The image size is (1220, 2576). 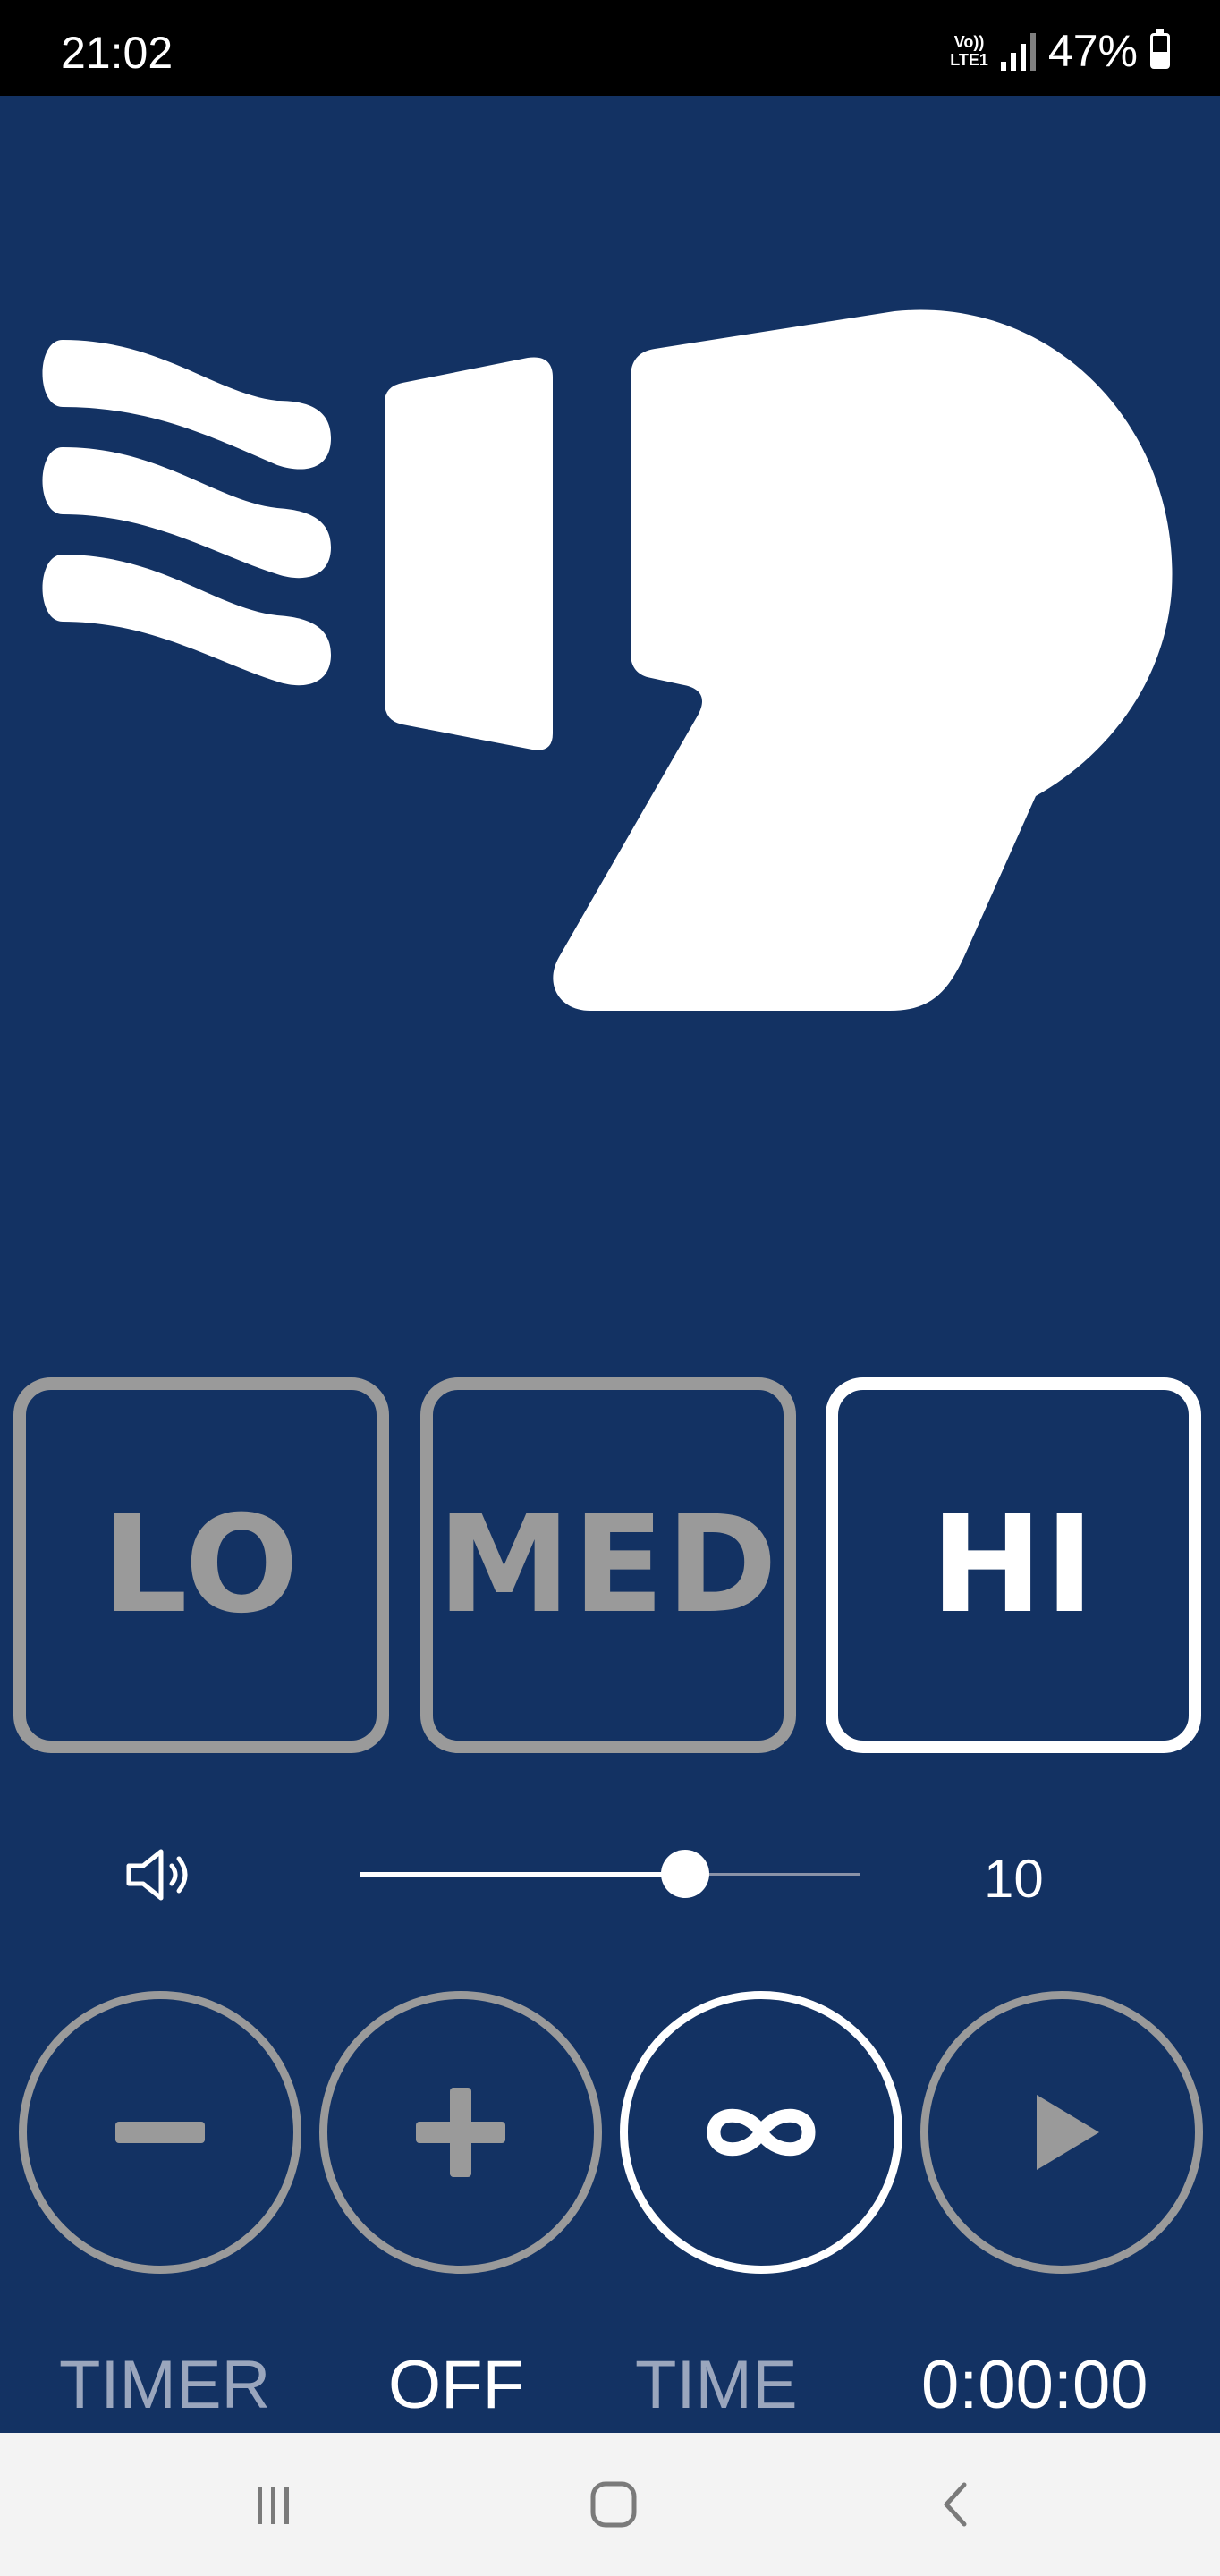 I want to click on plus-icon, so click(x=461, y=2132).